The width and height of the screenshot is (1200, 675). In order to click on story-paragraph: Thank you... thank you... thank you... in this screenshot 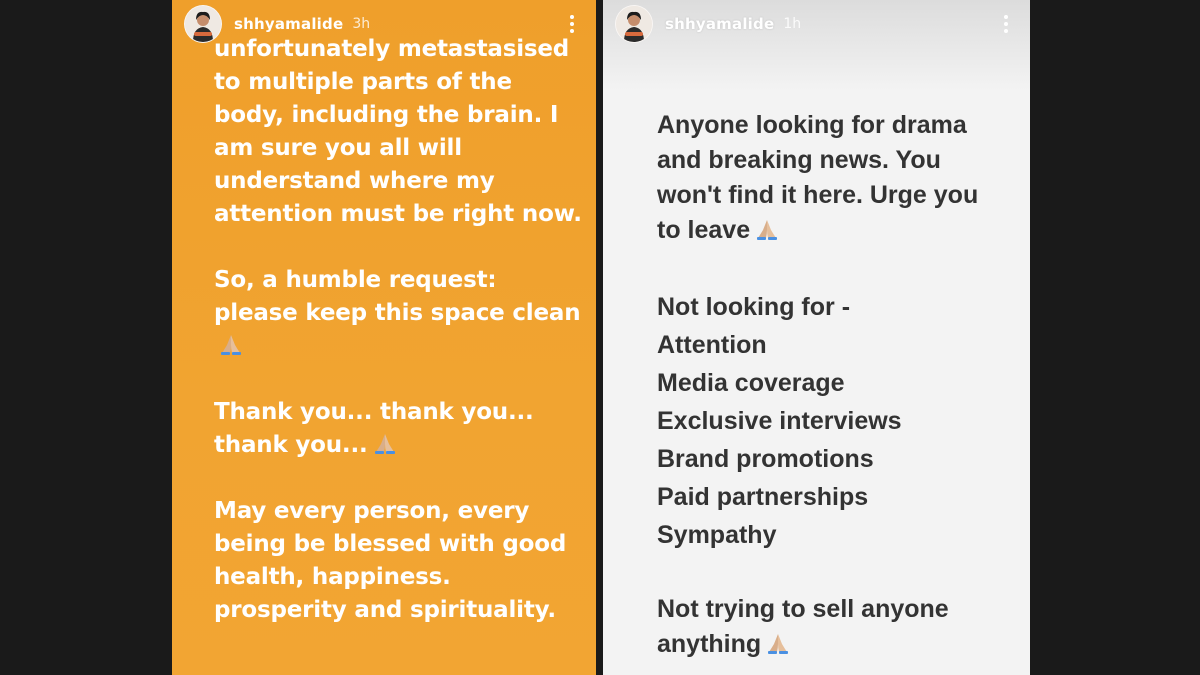, I will do `click(374, 428)`.